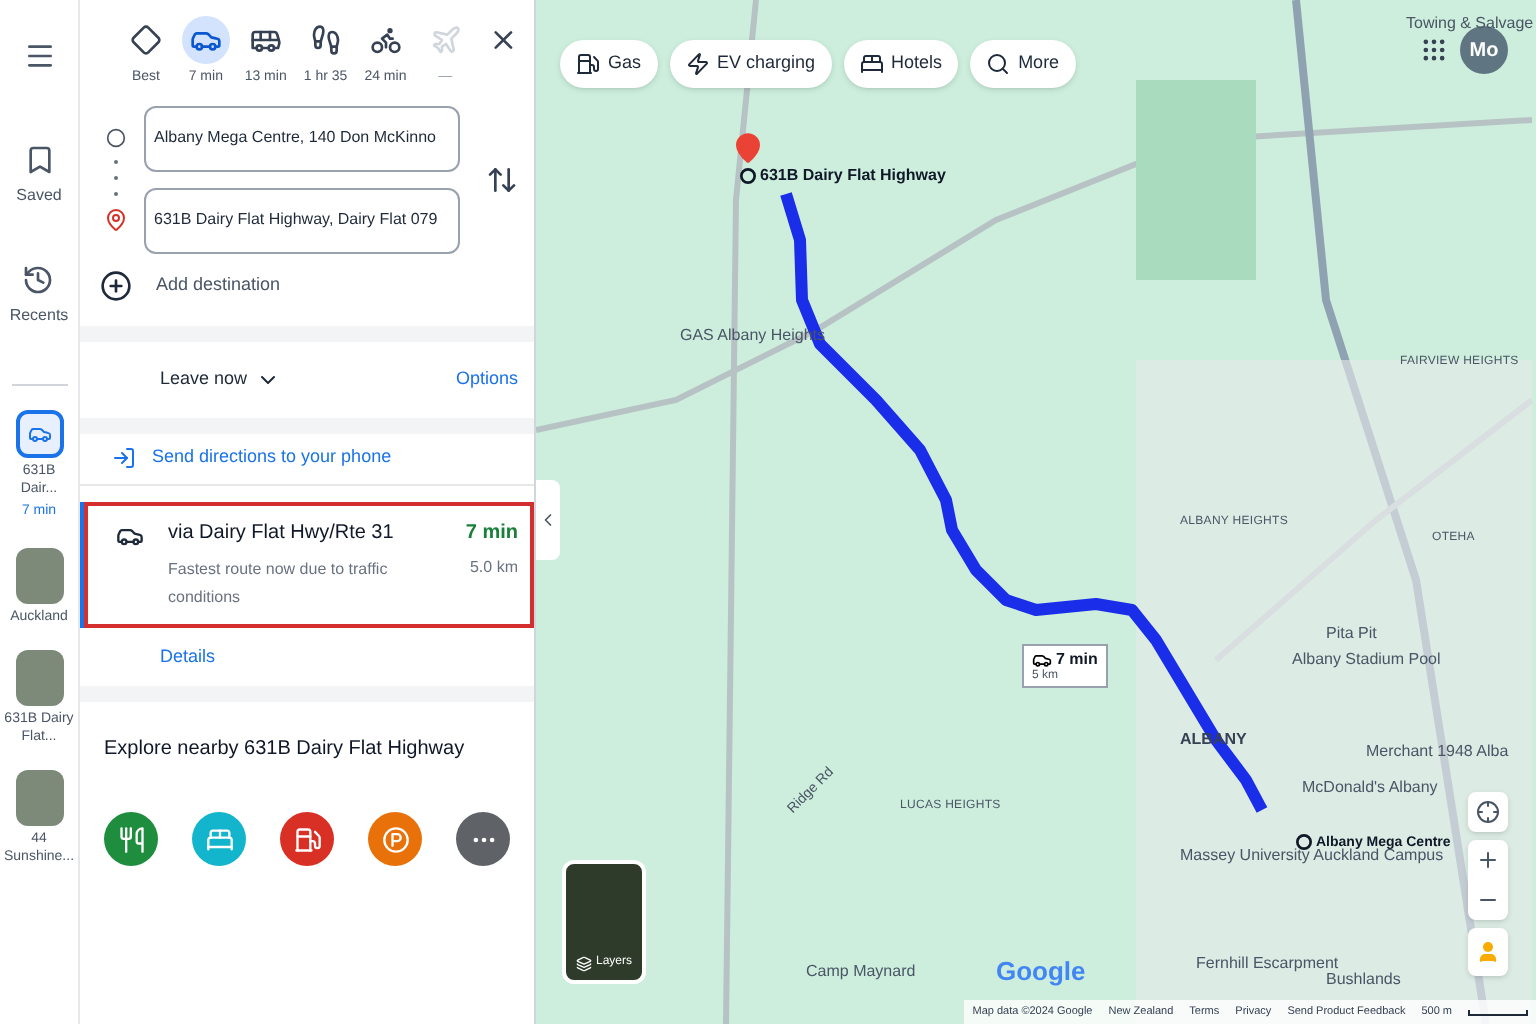 This screenshot has width=1536, height=1024. I want to click on my-location-button, so click(1488, 812).